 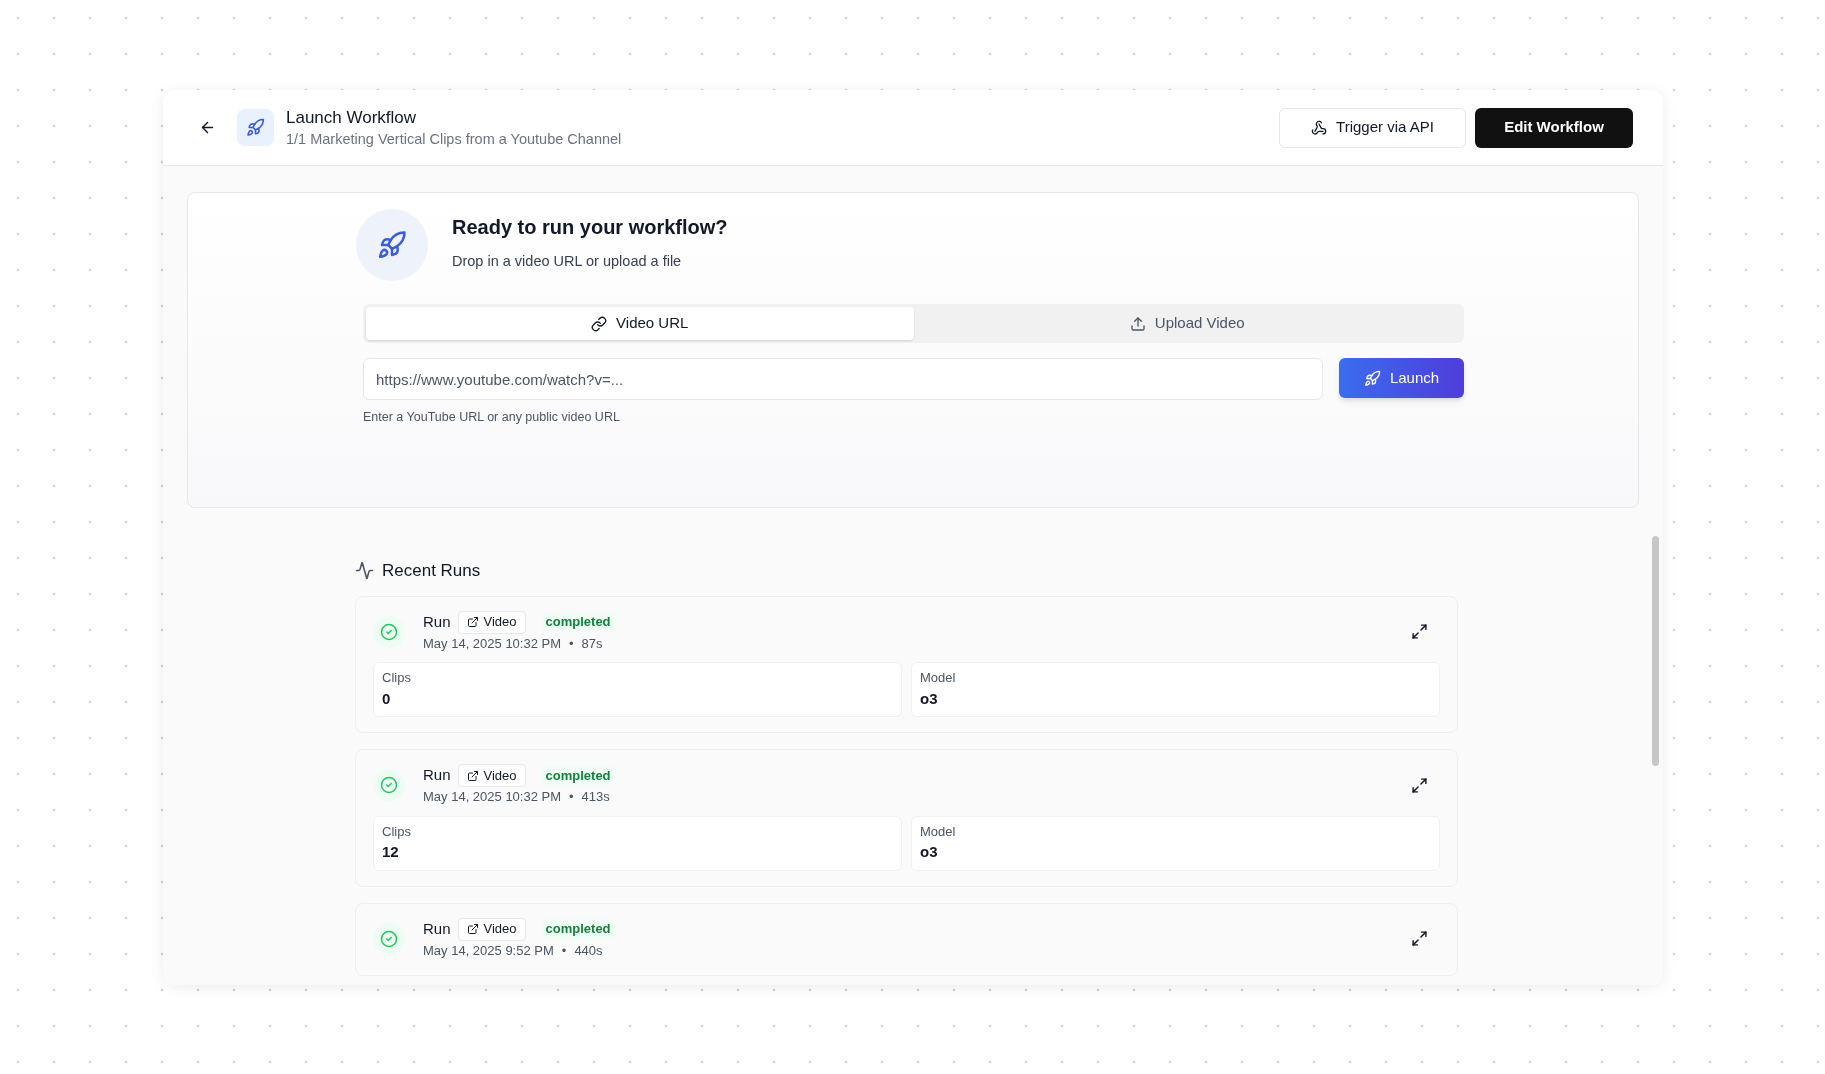 I want to click on edit-workflow-button: Edit Workflow, so click(x=1554, y=127).